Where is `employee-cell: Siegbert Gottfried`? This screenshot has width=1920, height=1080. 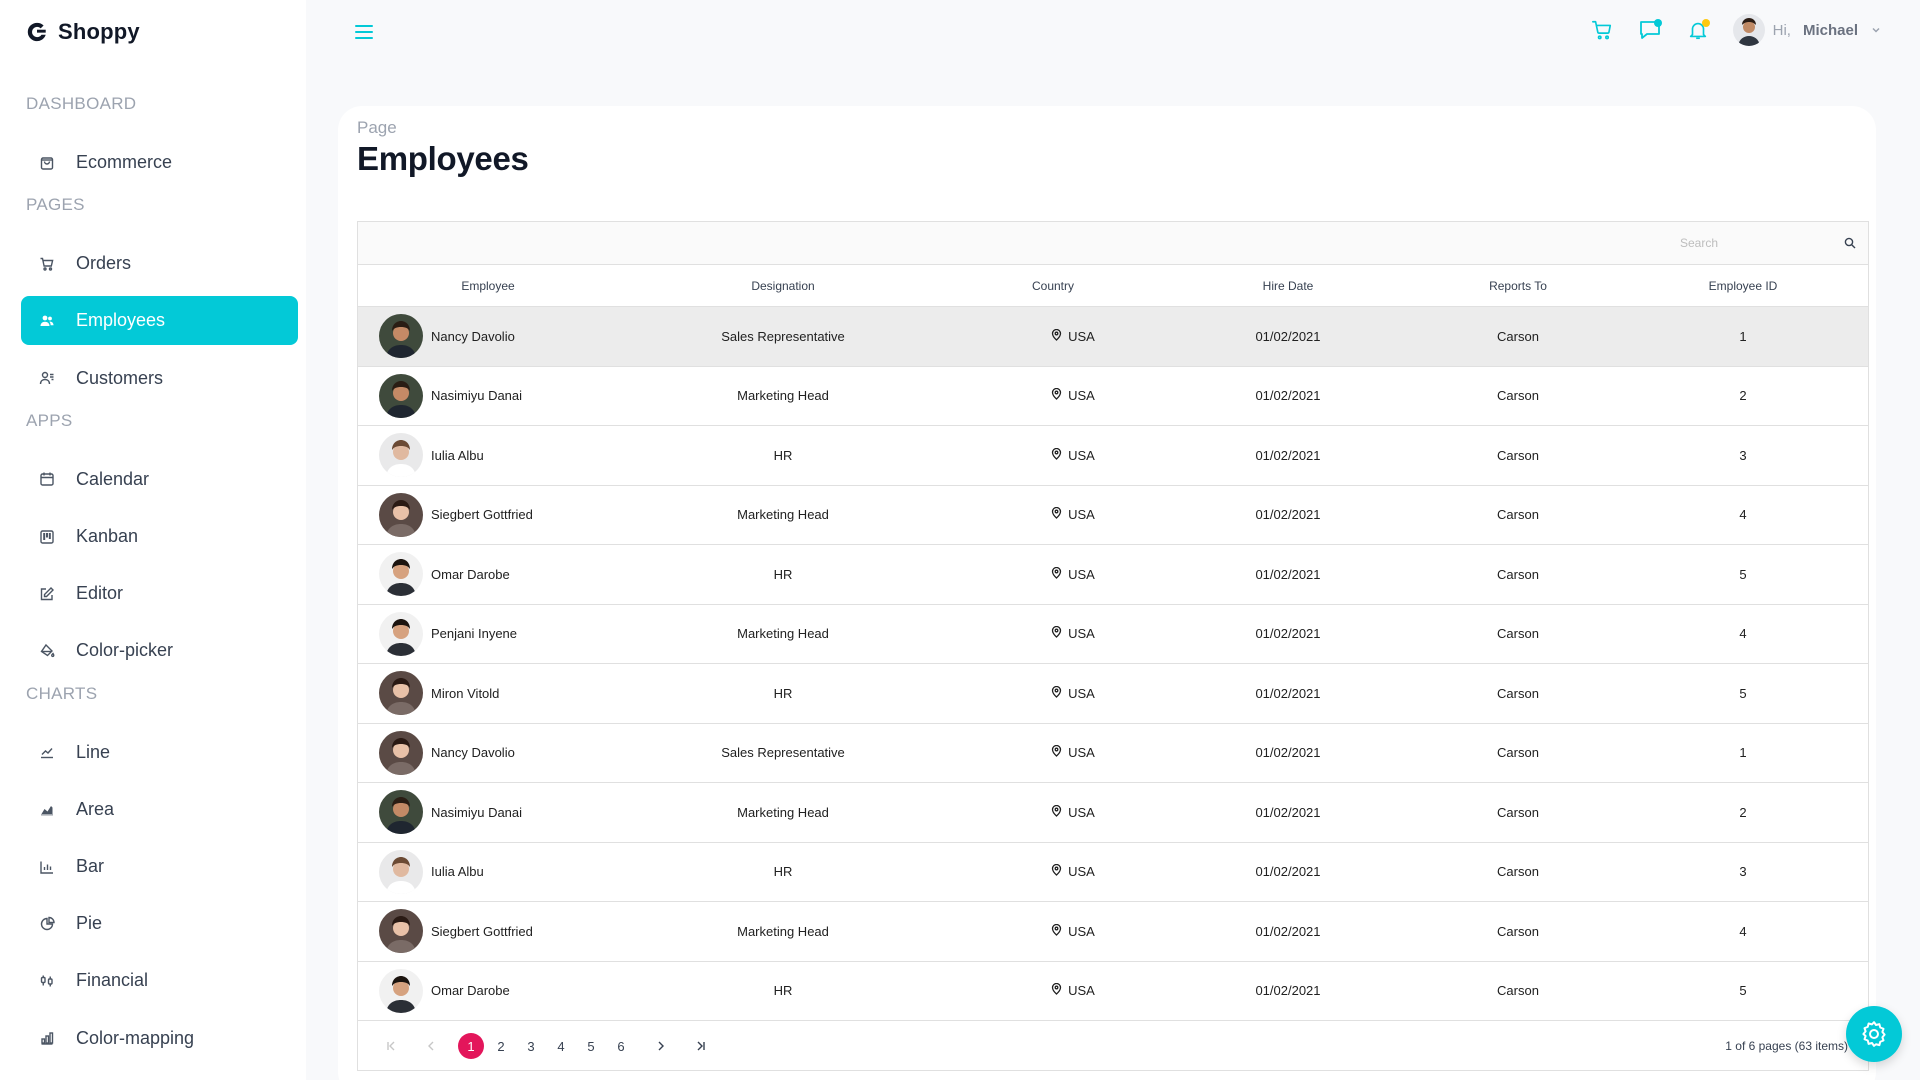
employee-cell: Siegbert Gottfried is located at coordinates (488, 931).